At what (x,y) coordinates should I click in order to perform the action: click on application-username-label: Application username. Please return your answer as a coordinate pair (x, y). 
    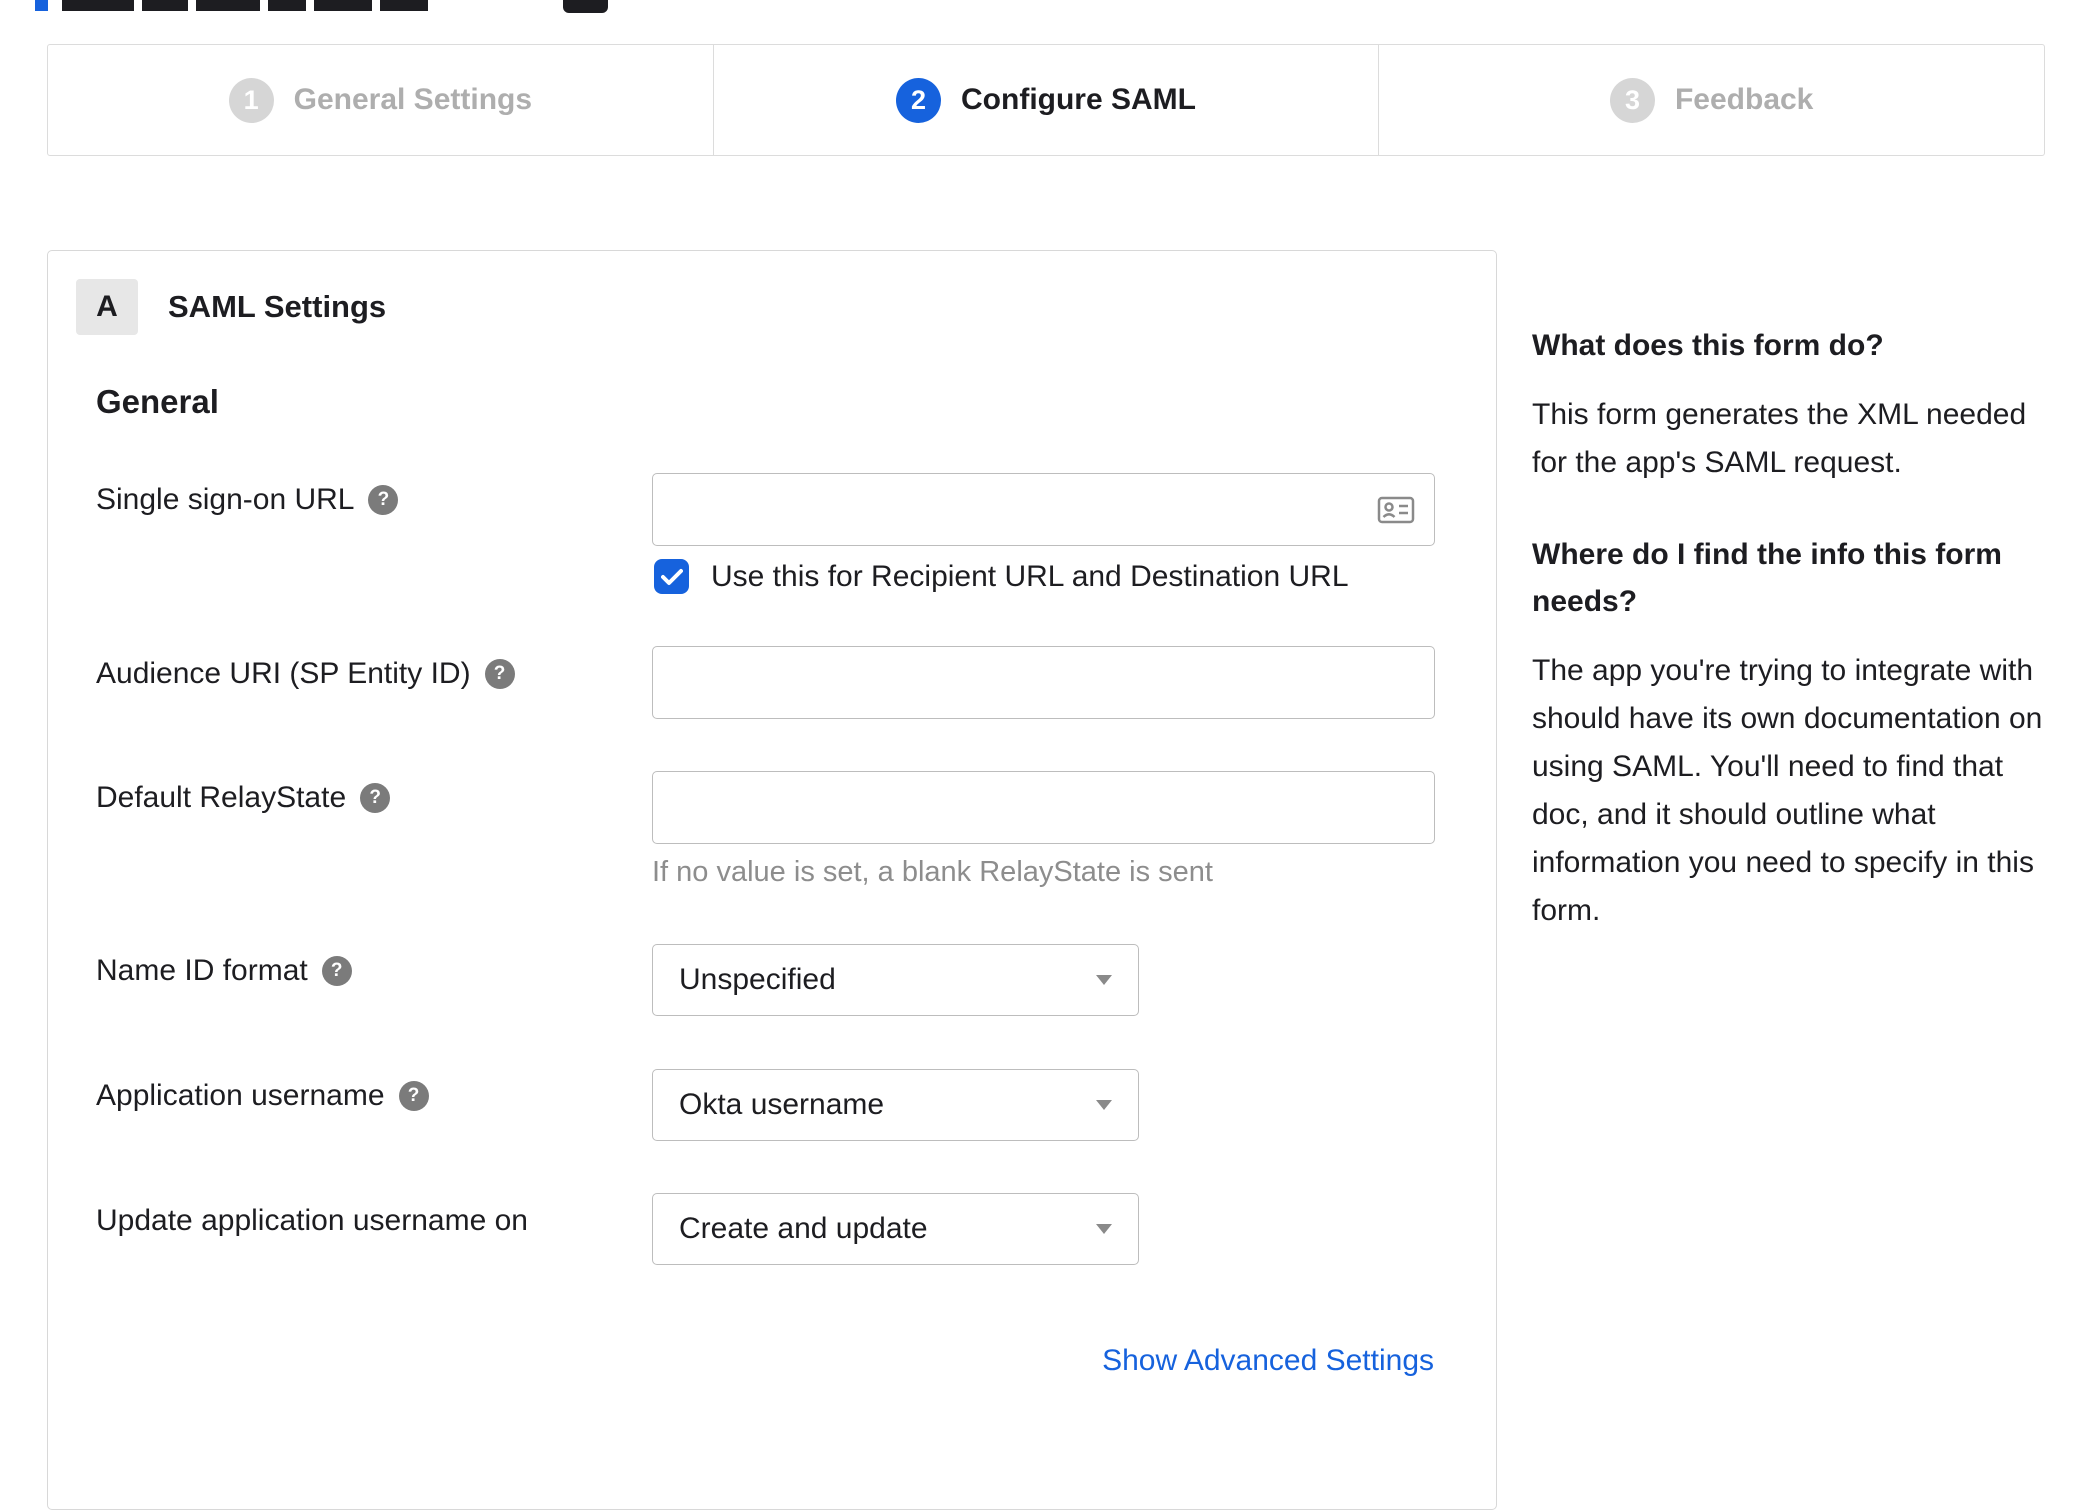
    Looking at the image, I should click on (240, 1095).